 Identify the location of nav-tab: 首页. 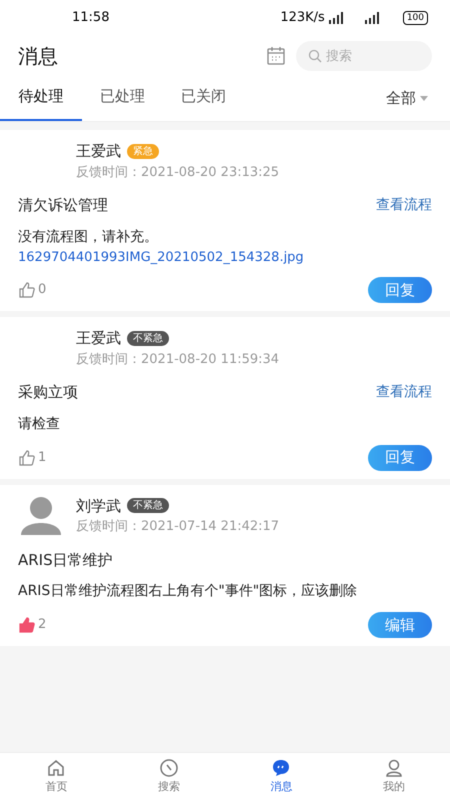
(56, 776).